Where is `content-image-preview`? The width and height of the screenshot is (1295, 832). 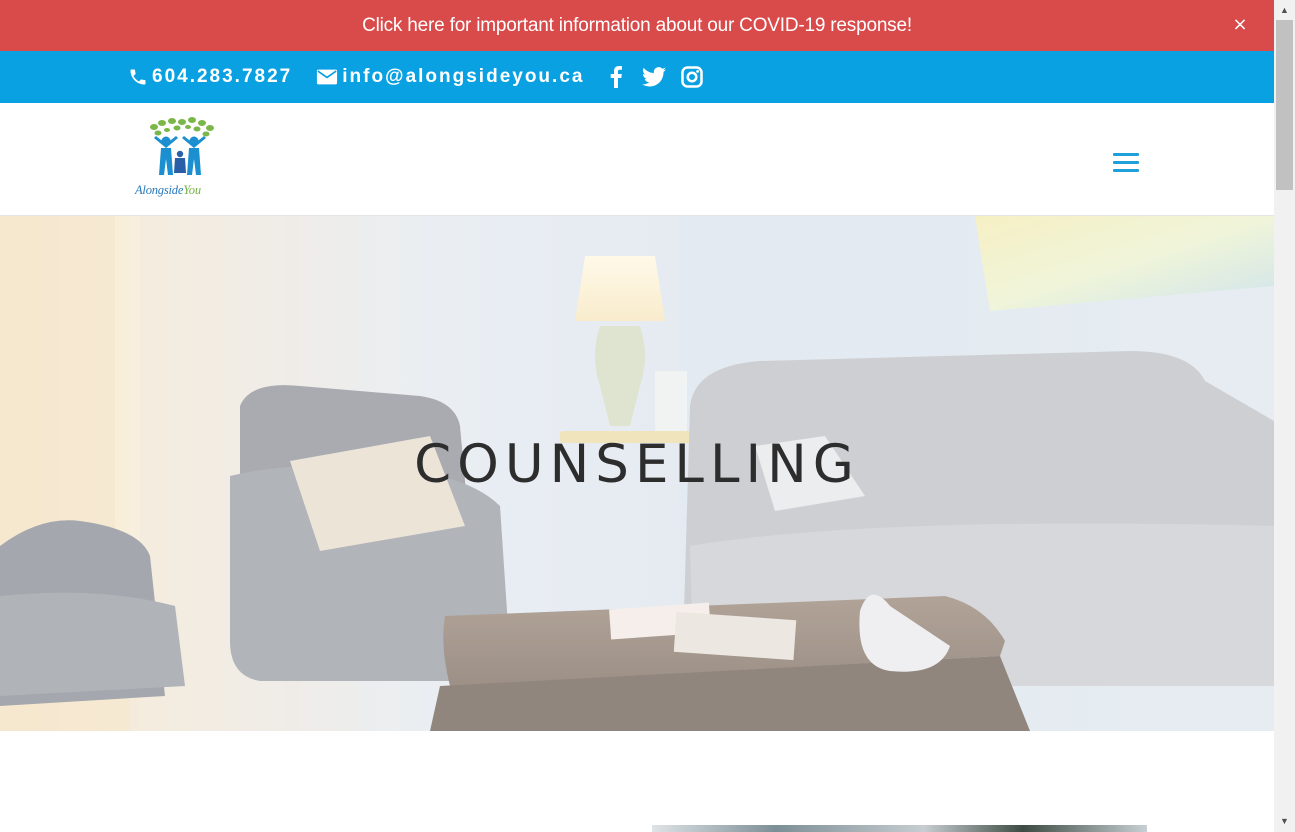
content-image-preview is located at coordinates (899, 828).